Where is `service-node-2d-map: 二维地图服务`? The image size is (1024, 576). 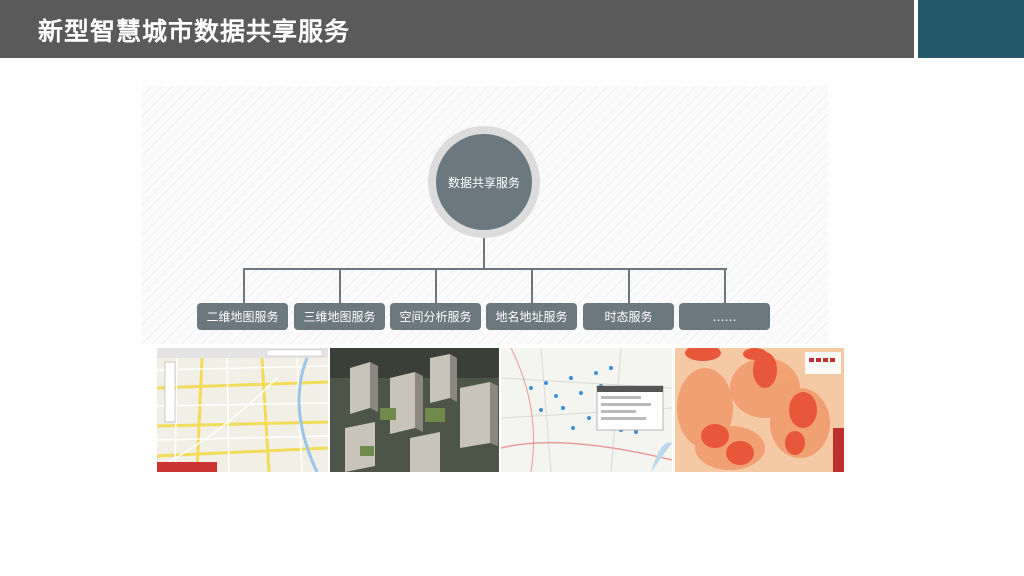
service-node-2d-map: 二维地图服务 is located at coordinates (242, 316).